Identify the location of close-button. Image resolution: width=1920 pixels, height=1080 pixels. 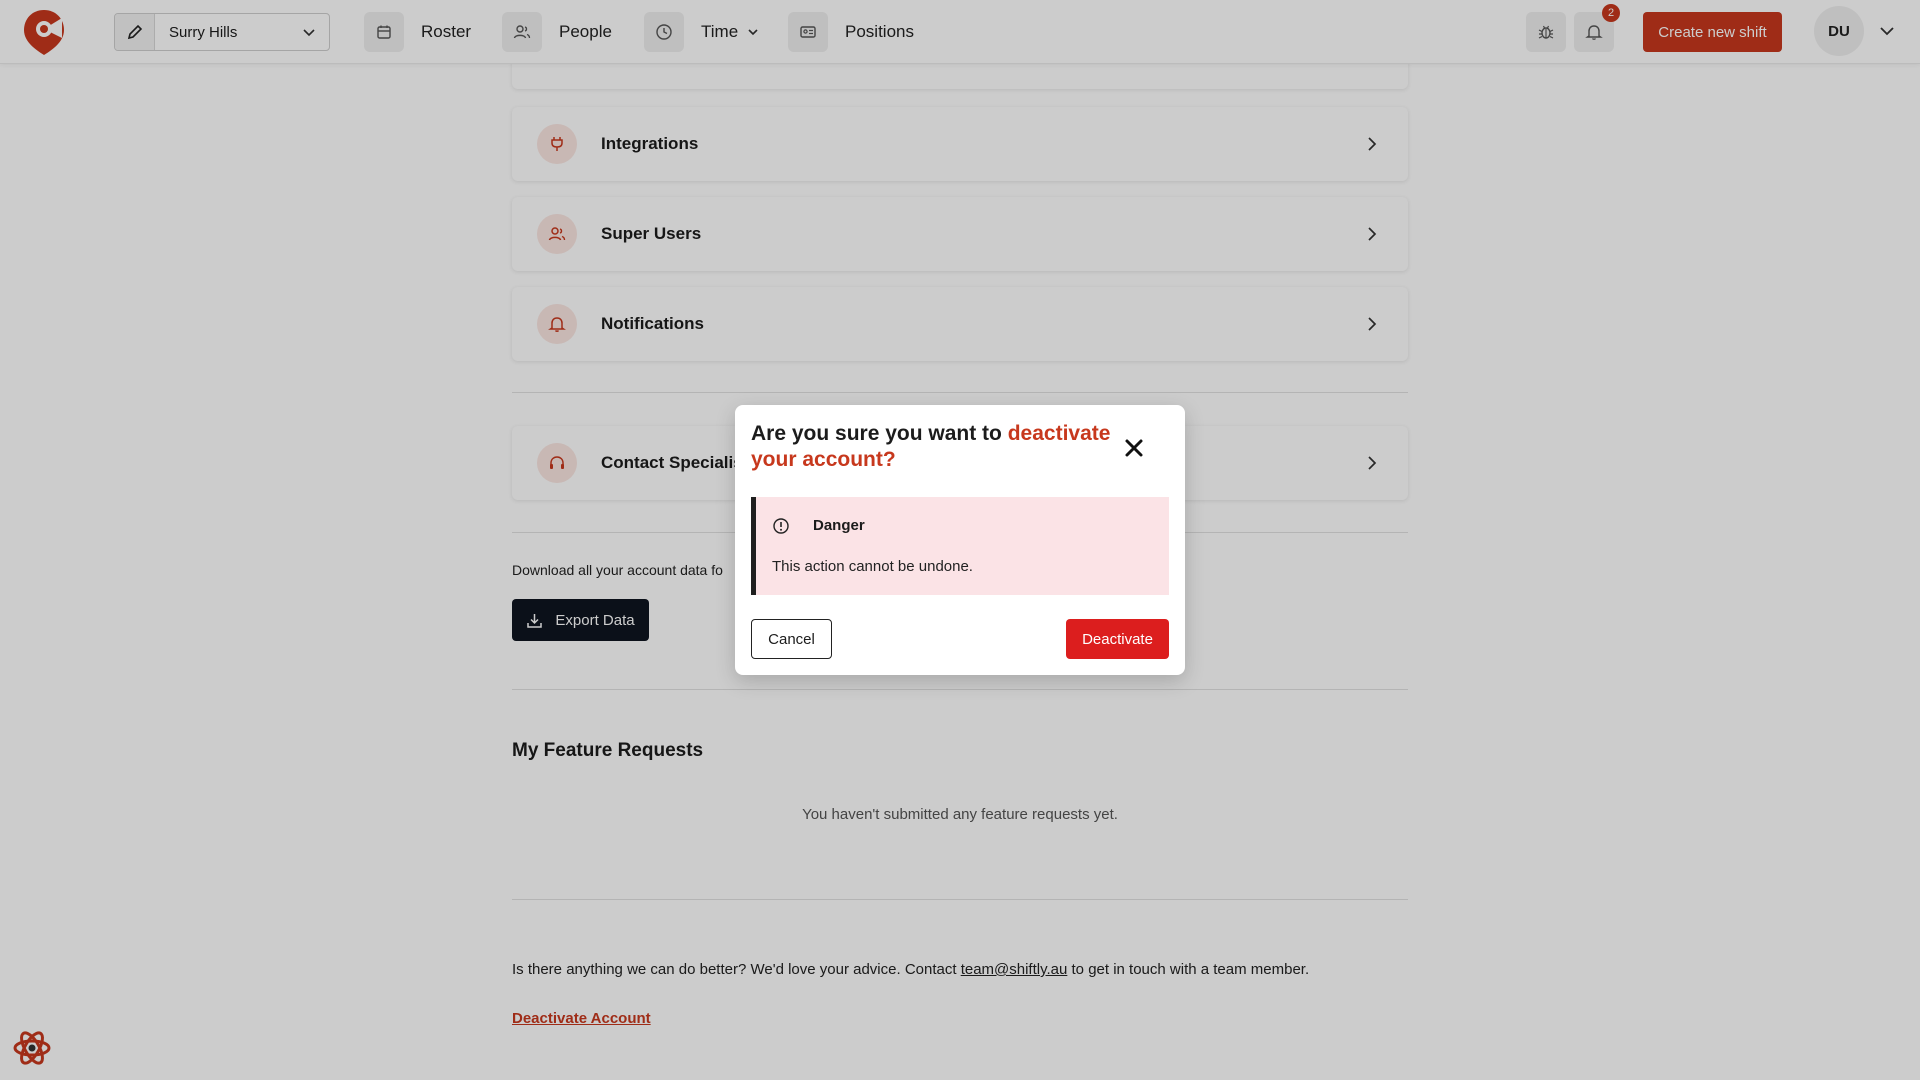
(1134, 448).